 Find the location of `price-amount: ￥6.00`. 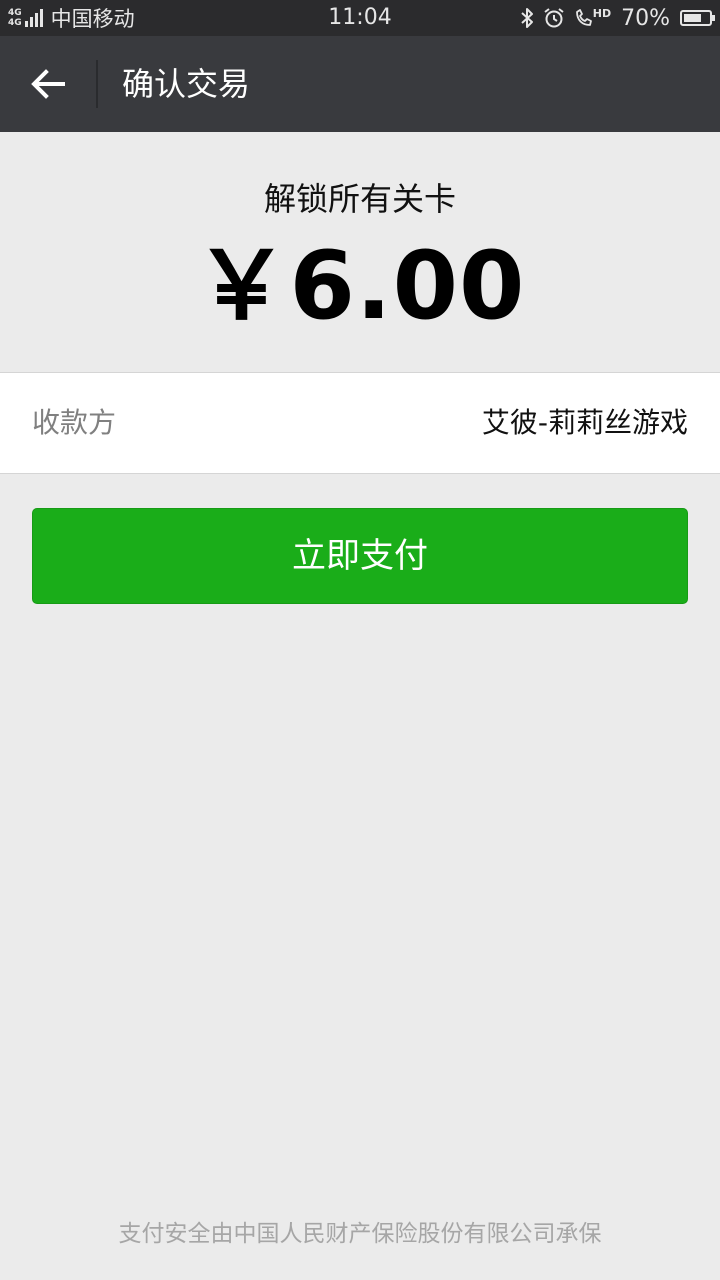

price-amount: ￥6.00 is located at coordinates (360, 286).